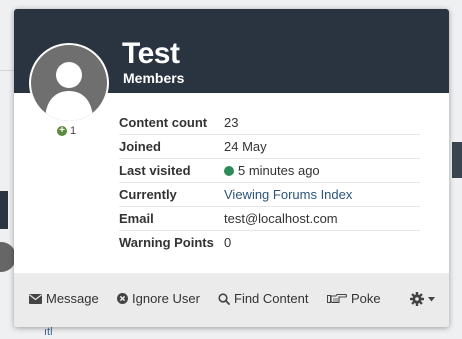 This screenshot has height=339, width=462. Describe the element at coordinates (322, 194) in the screenshot. I see `current-location-link: Viewing Forums Index` at that location.